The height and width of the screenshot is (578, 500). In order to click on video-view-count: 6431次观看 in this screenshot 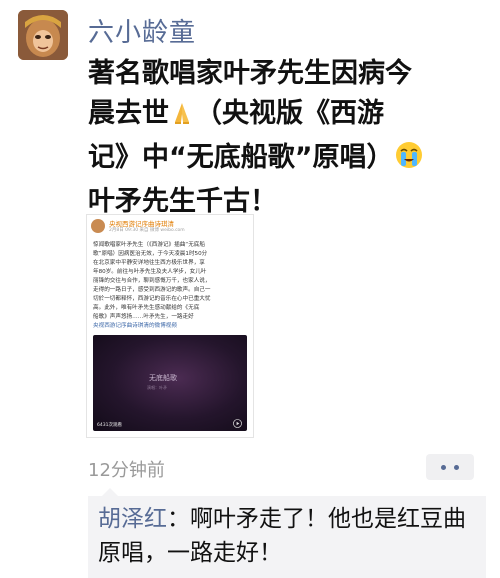, I will do `click(109, 425)`.